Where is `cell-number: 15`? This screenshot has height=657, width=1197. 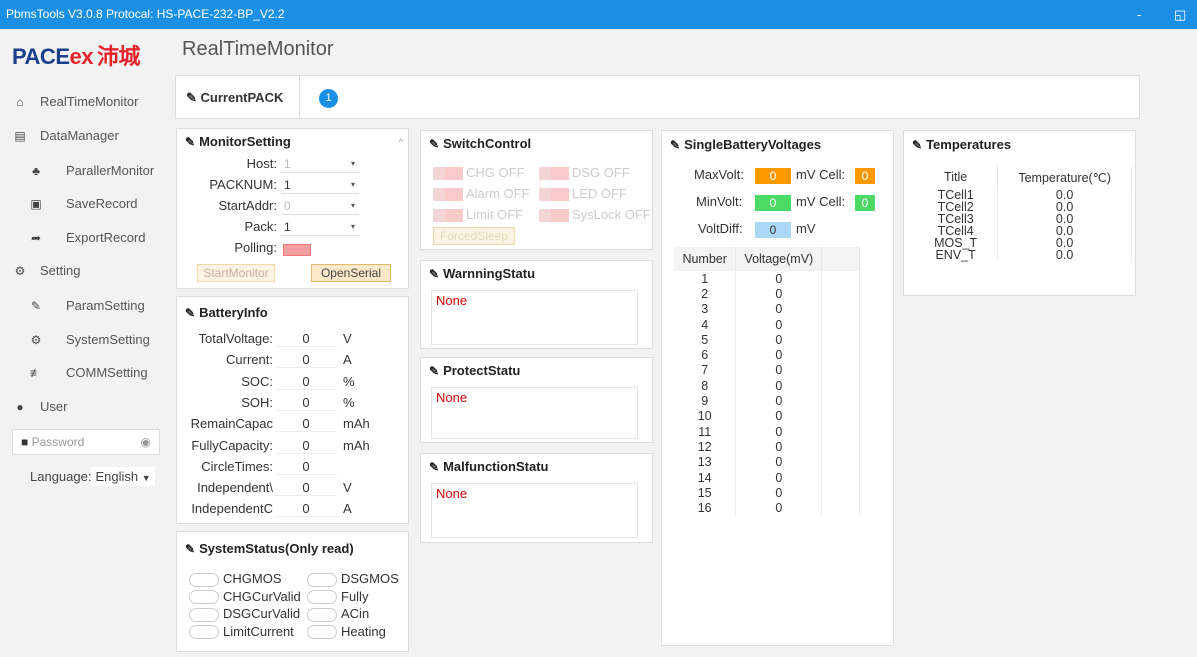 cell-number: 15 is located at coordinates (705, 493).